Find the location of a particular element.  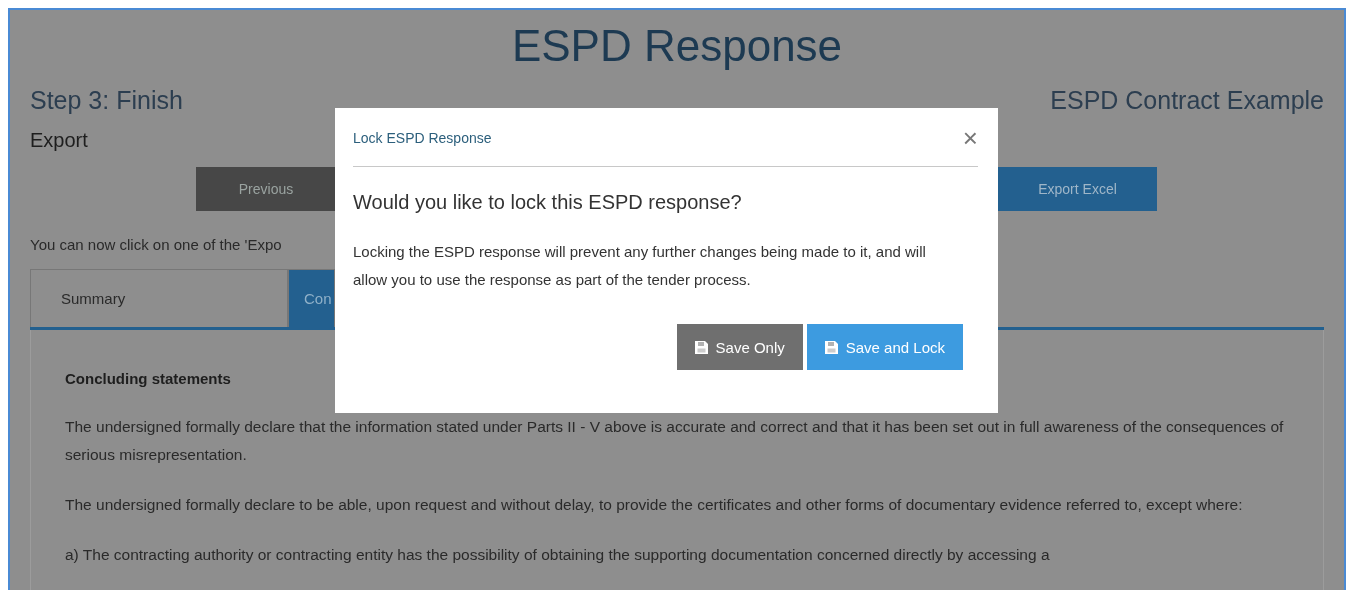

dialog-question: Would you like to lock this ESPD response? is located at coordinates (547, 202).